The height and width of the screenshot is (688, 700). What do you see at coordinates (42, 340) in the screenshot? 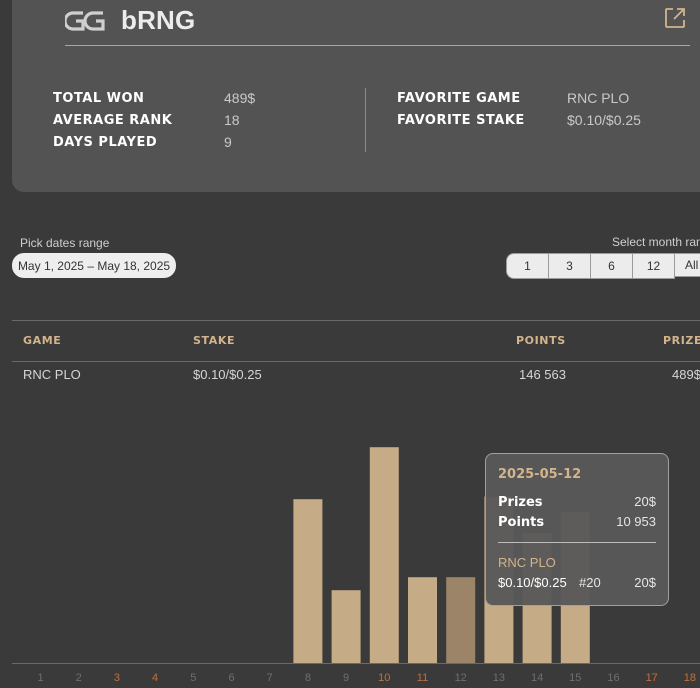
I see `column-header-game: GAME` at bounding box center [42, 340].